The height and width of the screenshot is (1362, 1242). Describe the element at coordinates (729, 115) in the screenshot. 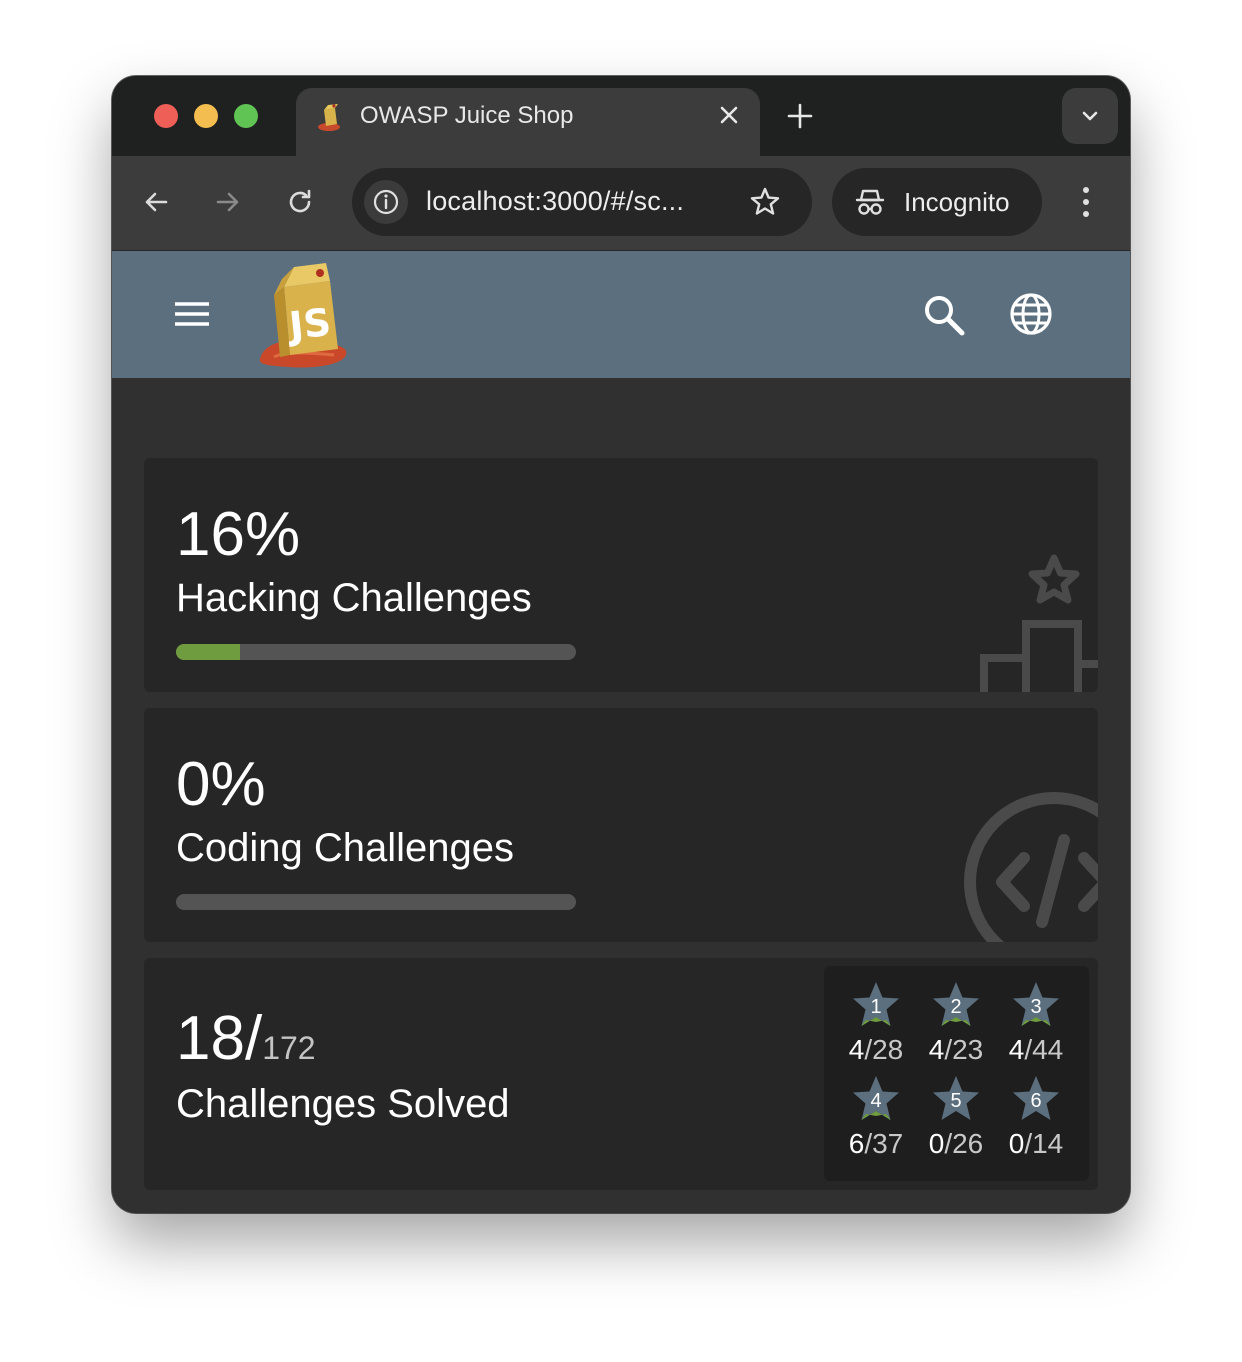

I see `close-tab-icon` at that location.